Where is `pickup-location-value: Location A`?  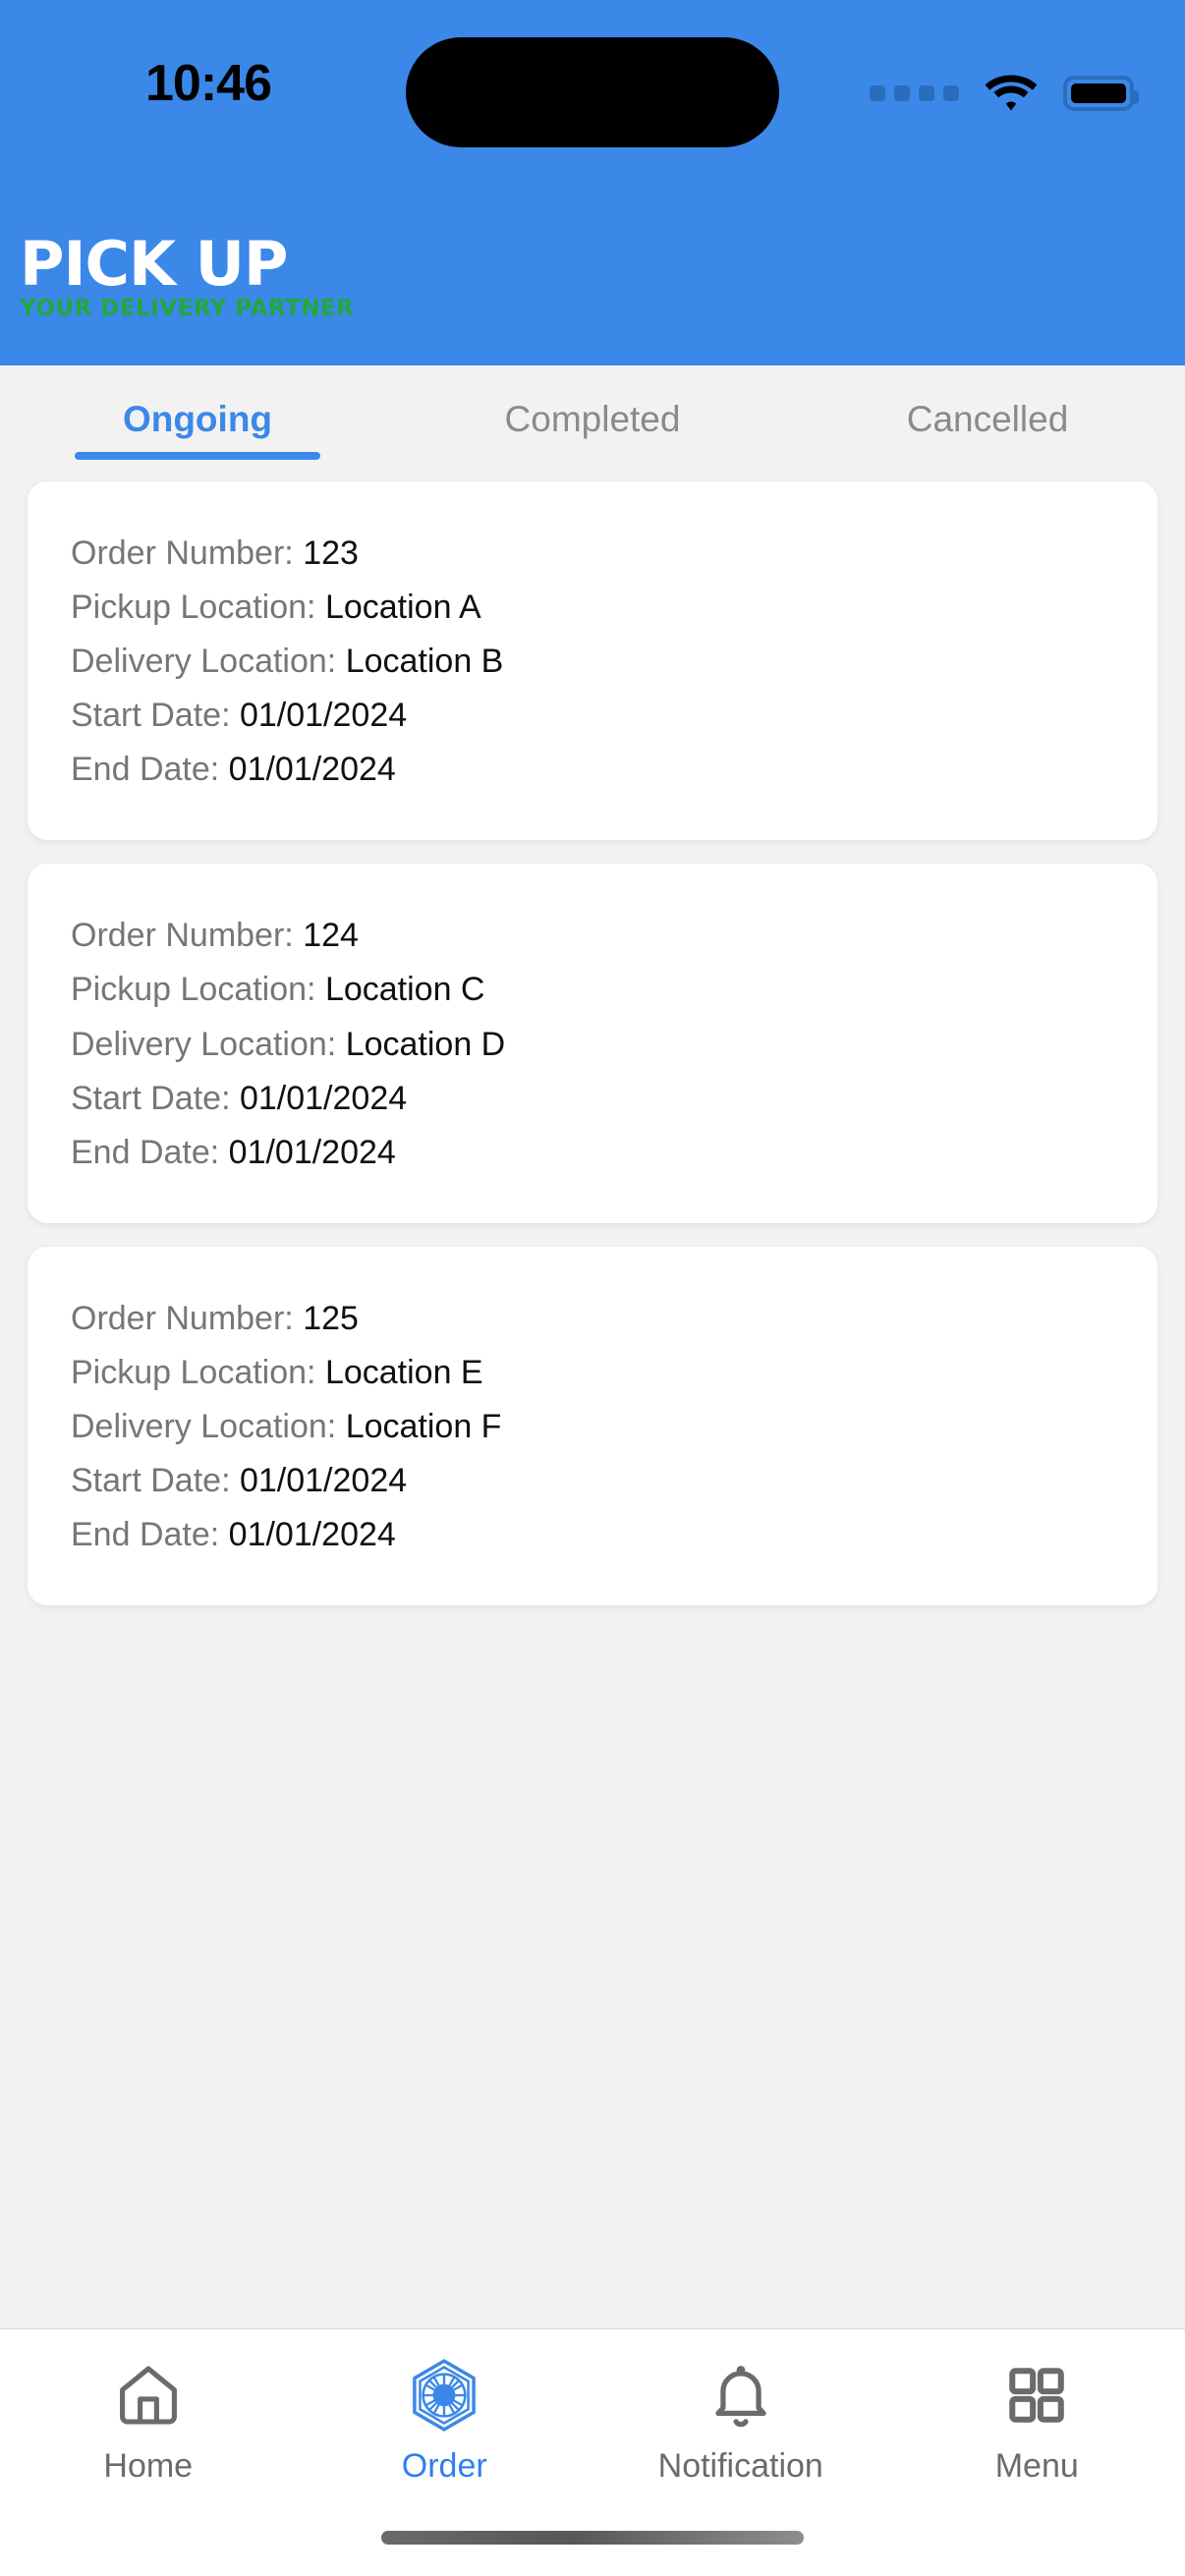 pickup-location-value: Location A is located at coordinates (403, 607).